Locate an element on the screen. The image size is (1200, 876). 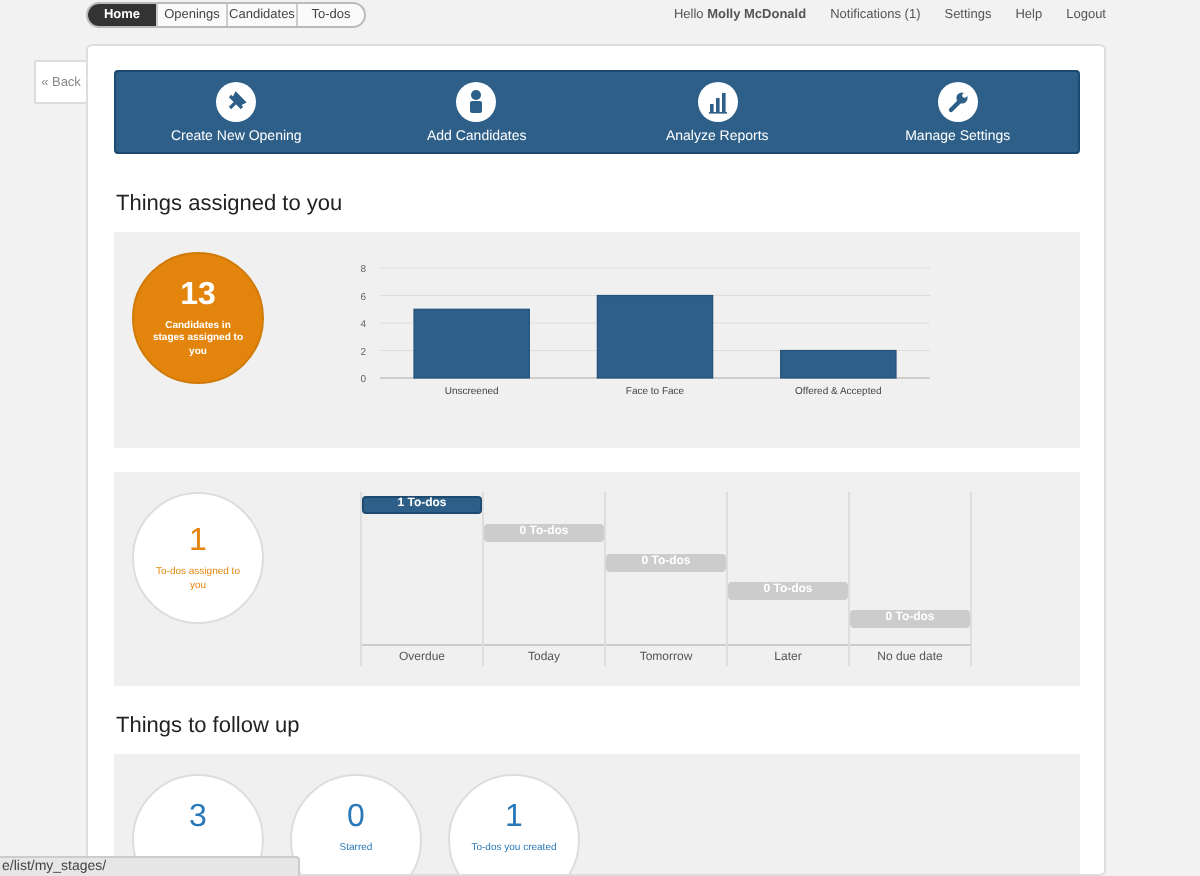
wrench-icon is located at coordinates (957, 101).